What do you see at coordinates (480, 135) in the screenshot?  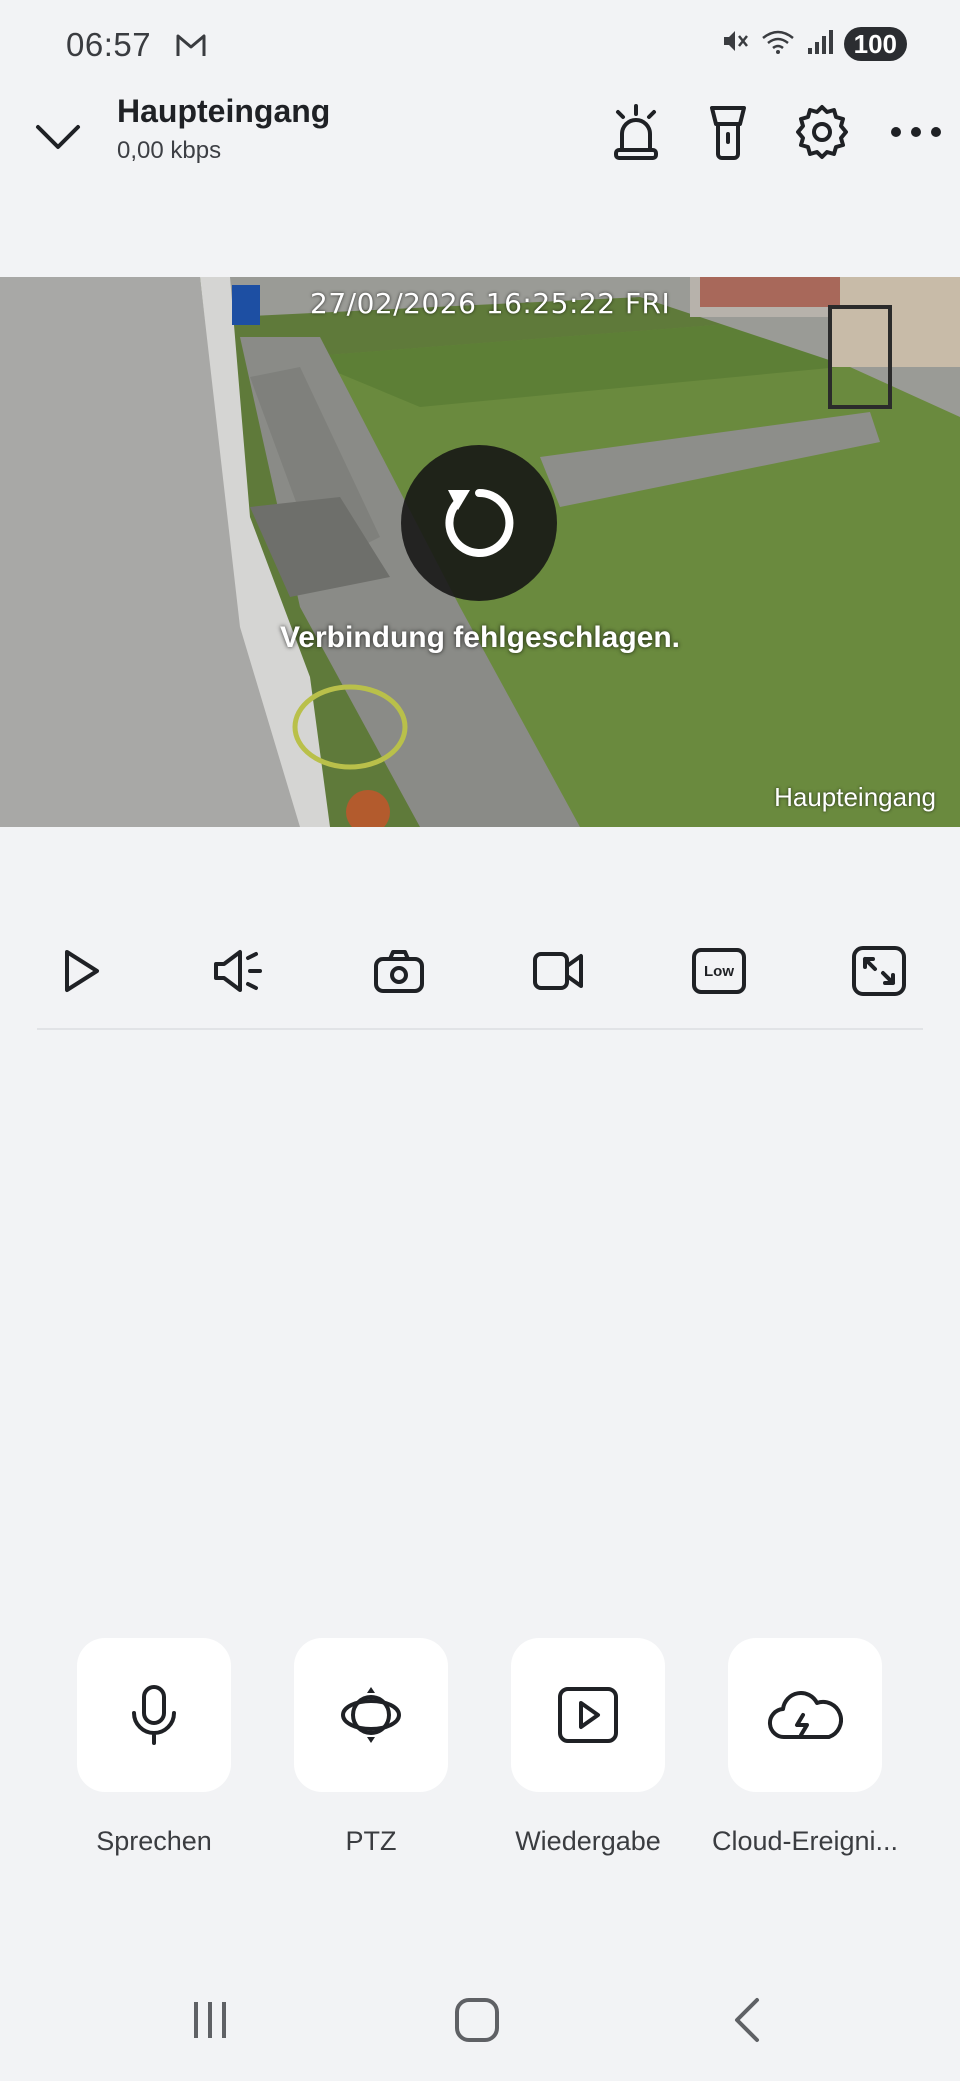 I see `header: Haupteingang 0,00 kbps` at bounding box center [480, 135].